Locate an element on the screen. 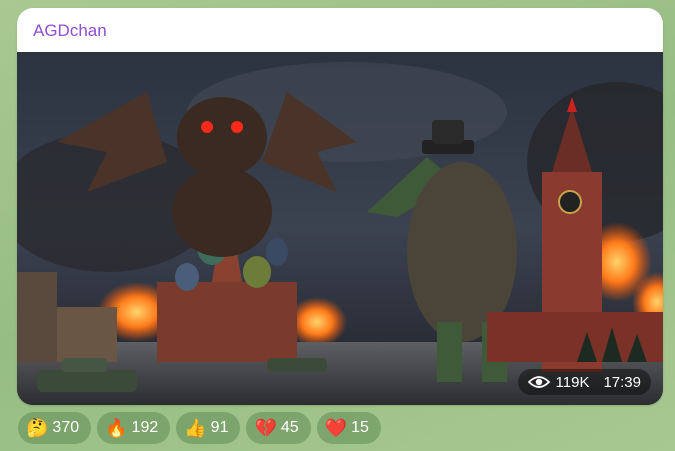 This screenshot has height=451, width=675. thumbs-up-icon: 👍 is located at coordinates (195, 428).